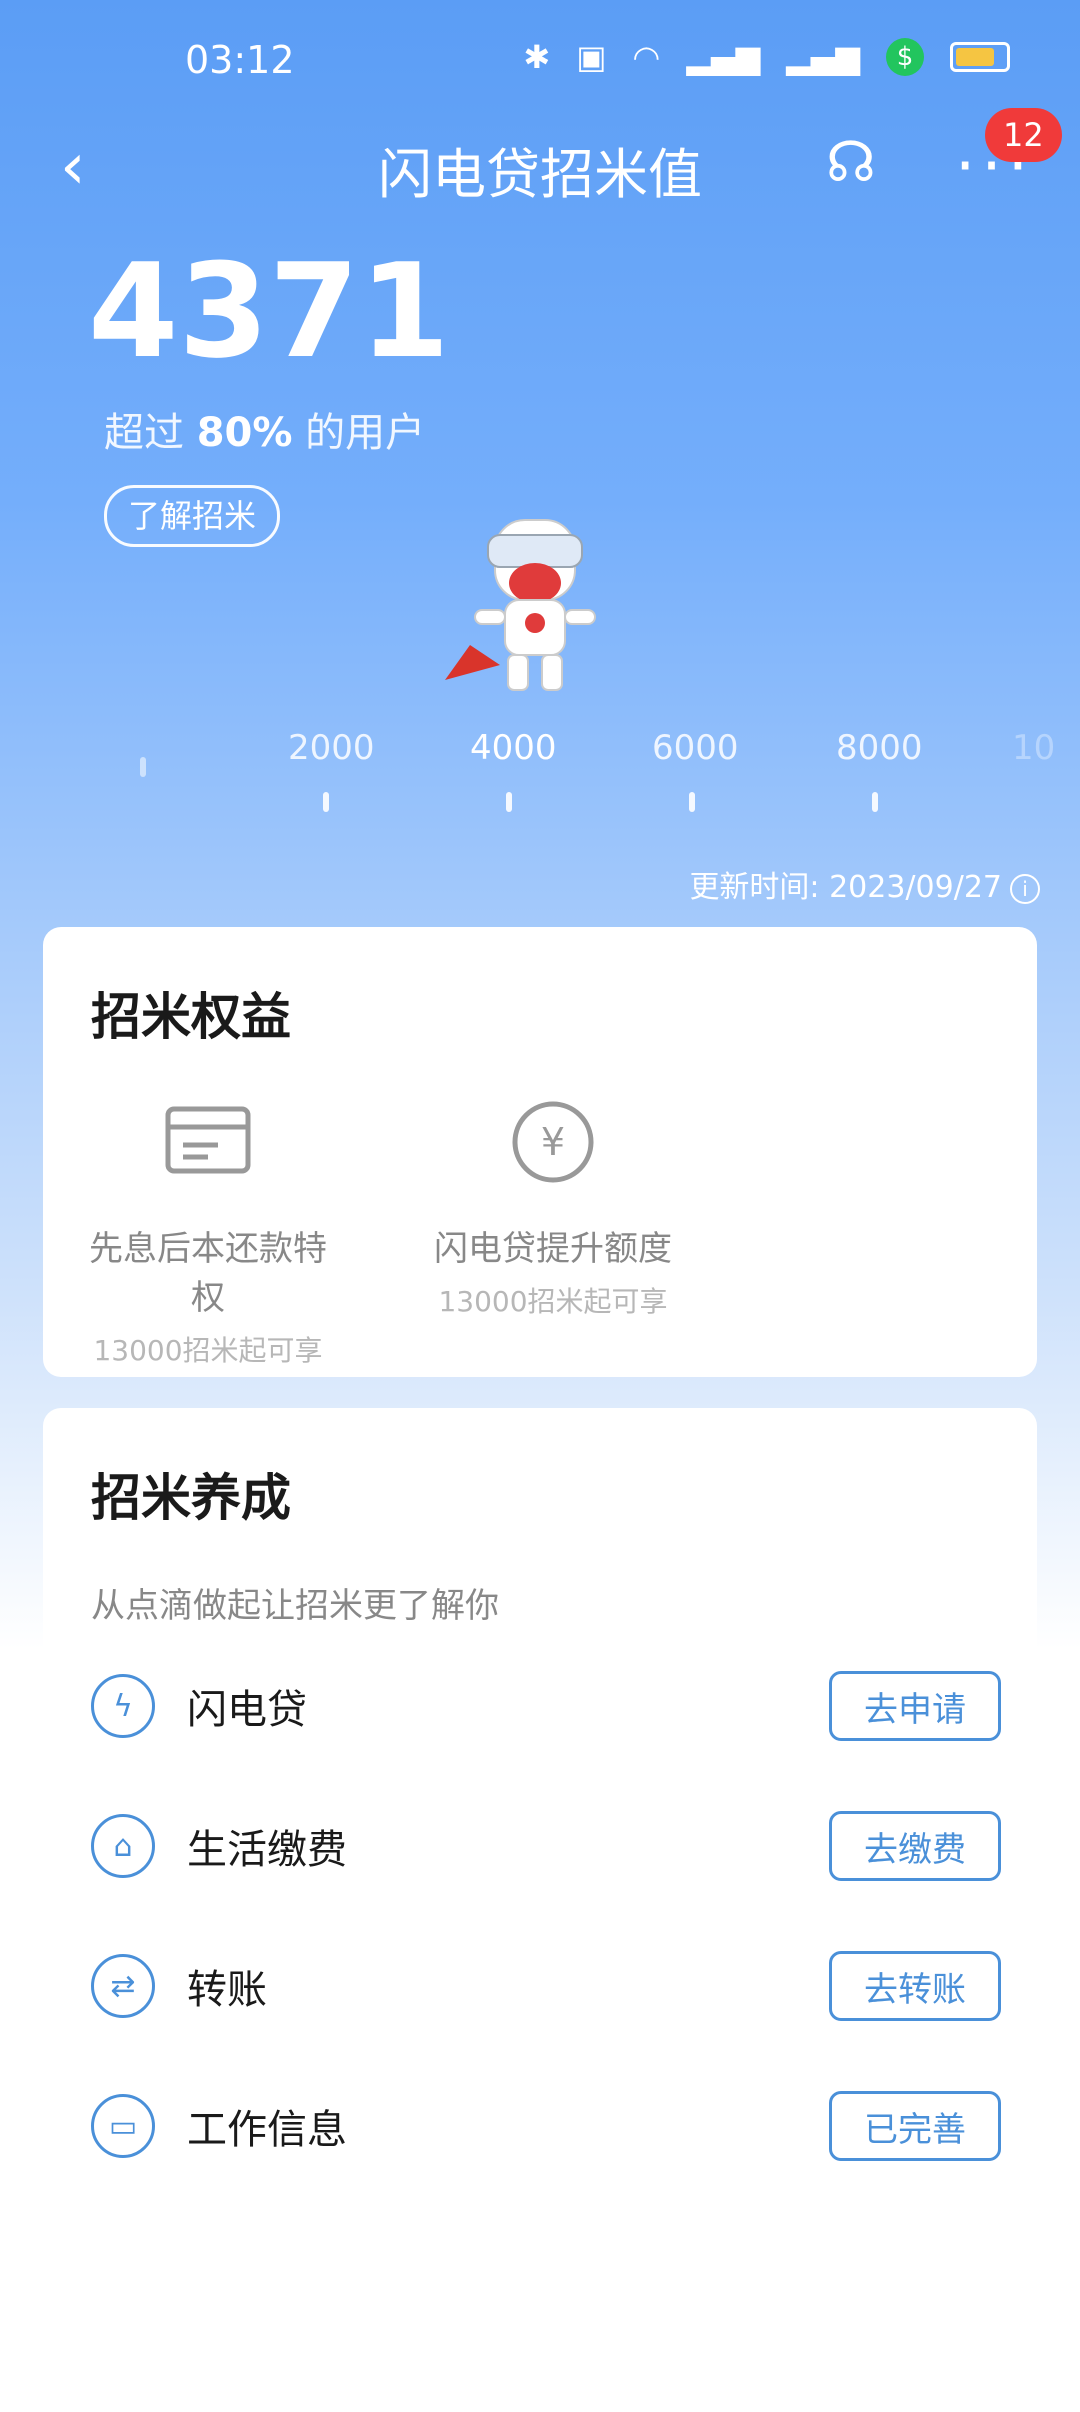 Image resolution: width=1080 pixels, height=2412 pixels. I want to click on headset-icon: ☊, so click(851, 162).